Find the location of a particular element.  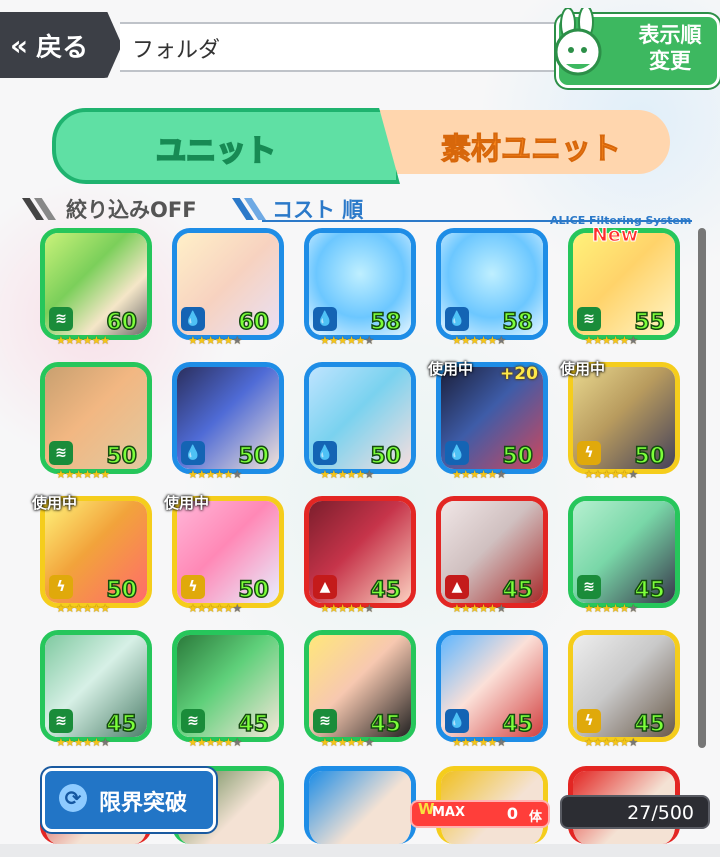

page-title: フォルダ is located at coordinates (176, 50).